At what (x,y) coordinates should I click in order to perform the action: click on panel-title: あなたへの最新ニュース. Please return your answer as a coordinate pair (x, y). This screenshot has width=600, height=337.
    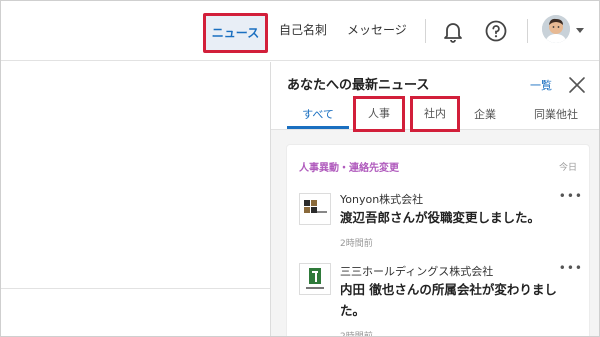
    Looking at the image, I should click on (358, 85).